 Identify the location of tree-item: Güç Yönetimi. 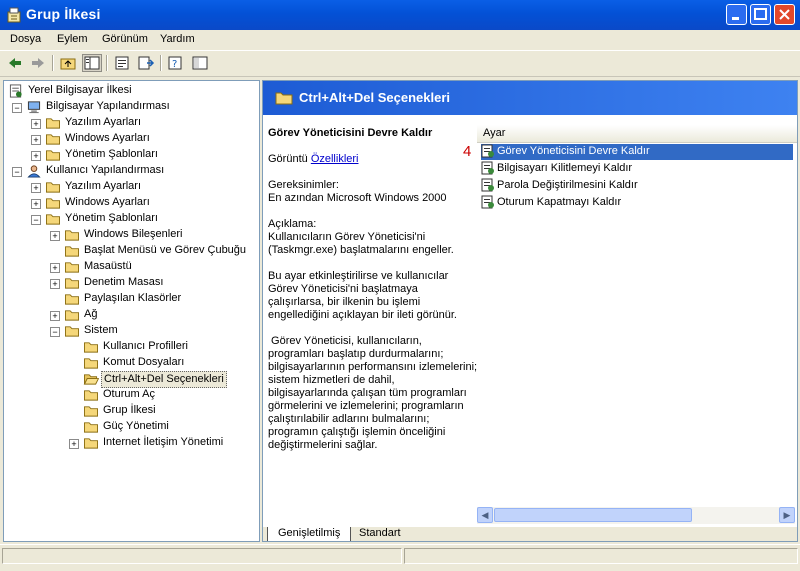
(129, 427).